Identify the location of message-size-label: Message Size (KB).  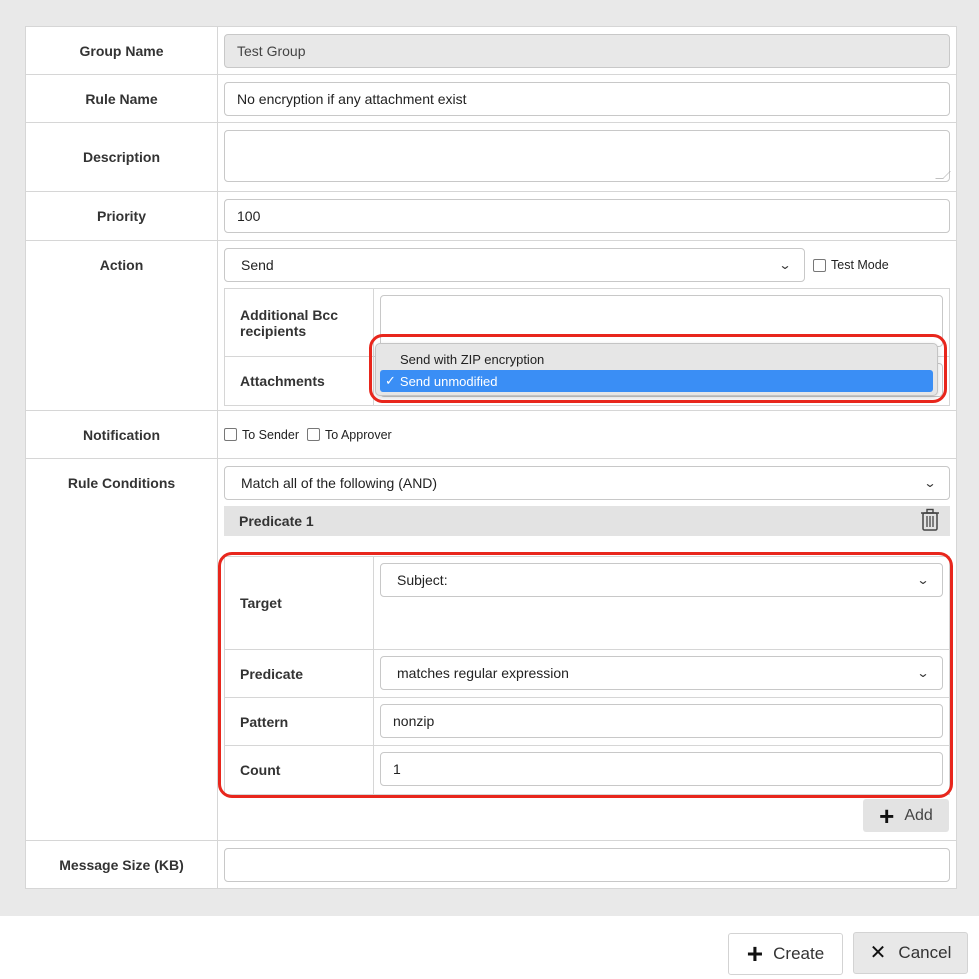
(122, 864).